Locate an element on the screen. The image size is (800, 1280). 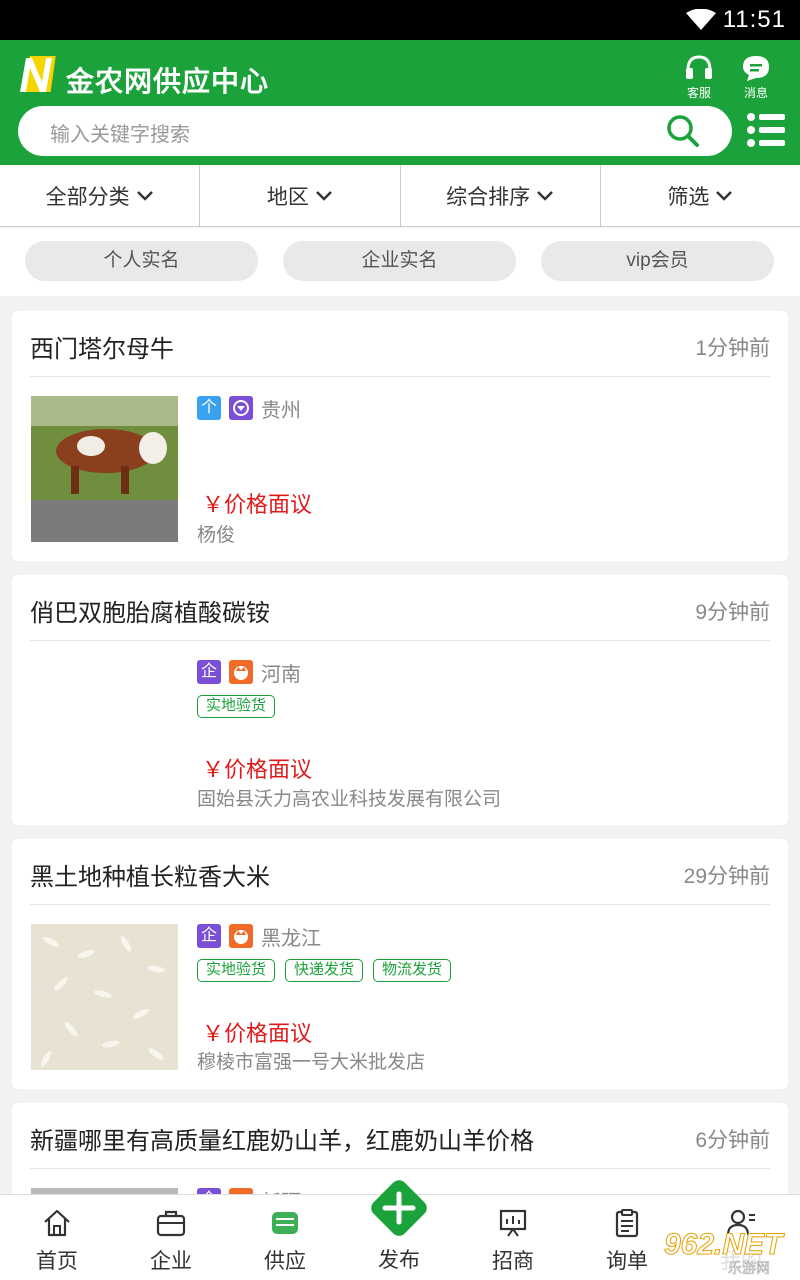
clipboard-icon is located at coordinates (627, 1223).